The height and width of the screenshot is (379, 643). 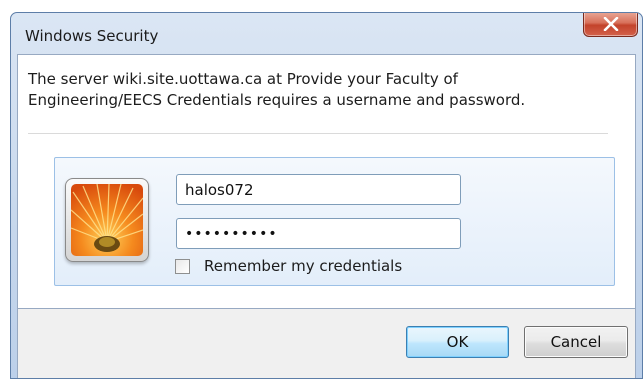 What do you see at coordinates (303, 266) in the screenshot?
I see `remember-credentials-label: Remember my credentials` at bounding box center [303, 266].